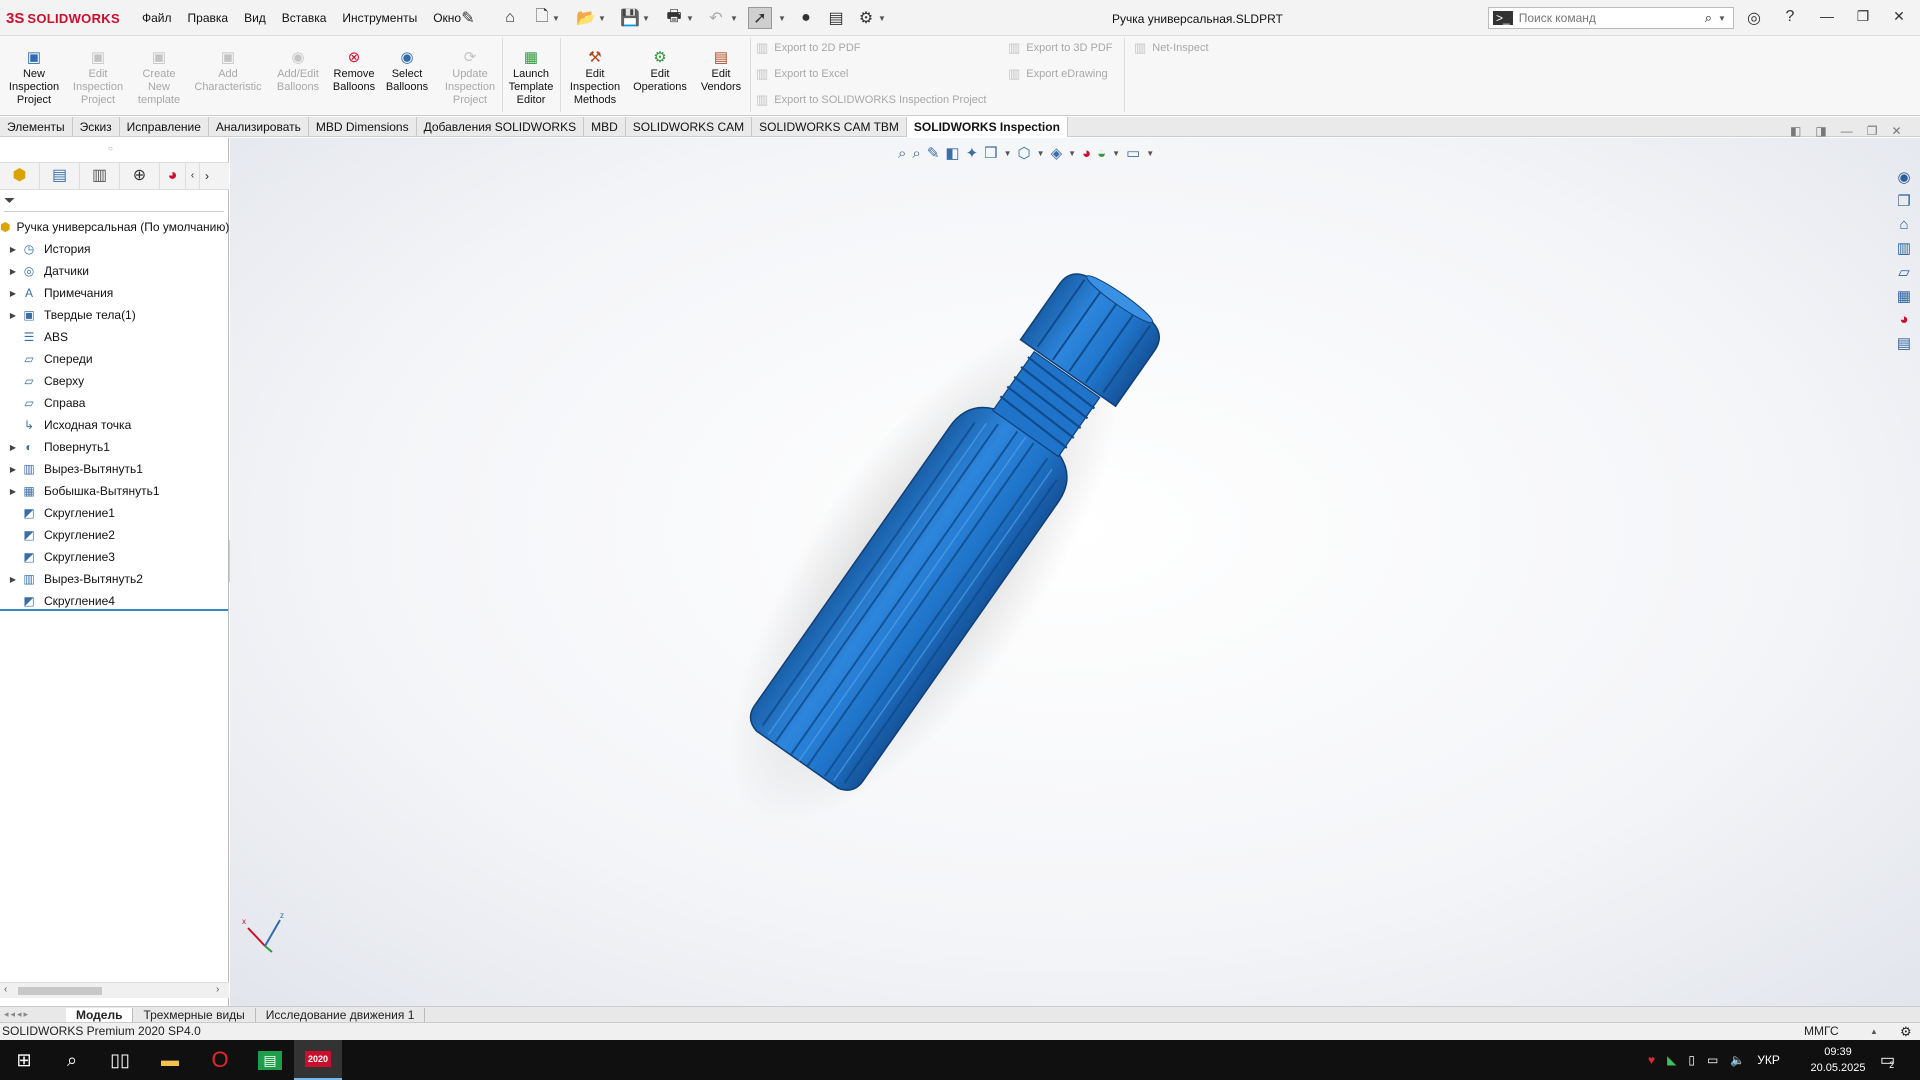 The width and height of the screenshot is (1920, 1080). I want to click on tree-item: ☰ ABS, so click(114, 337).